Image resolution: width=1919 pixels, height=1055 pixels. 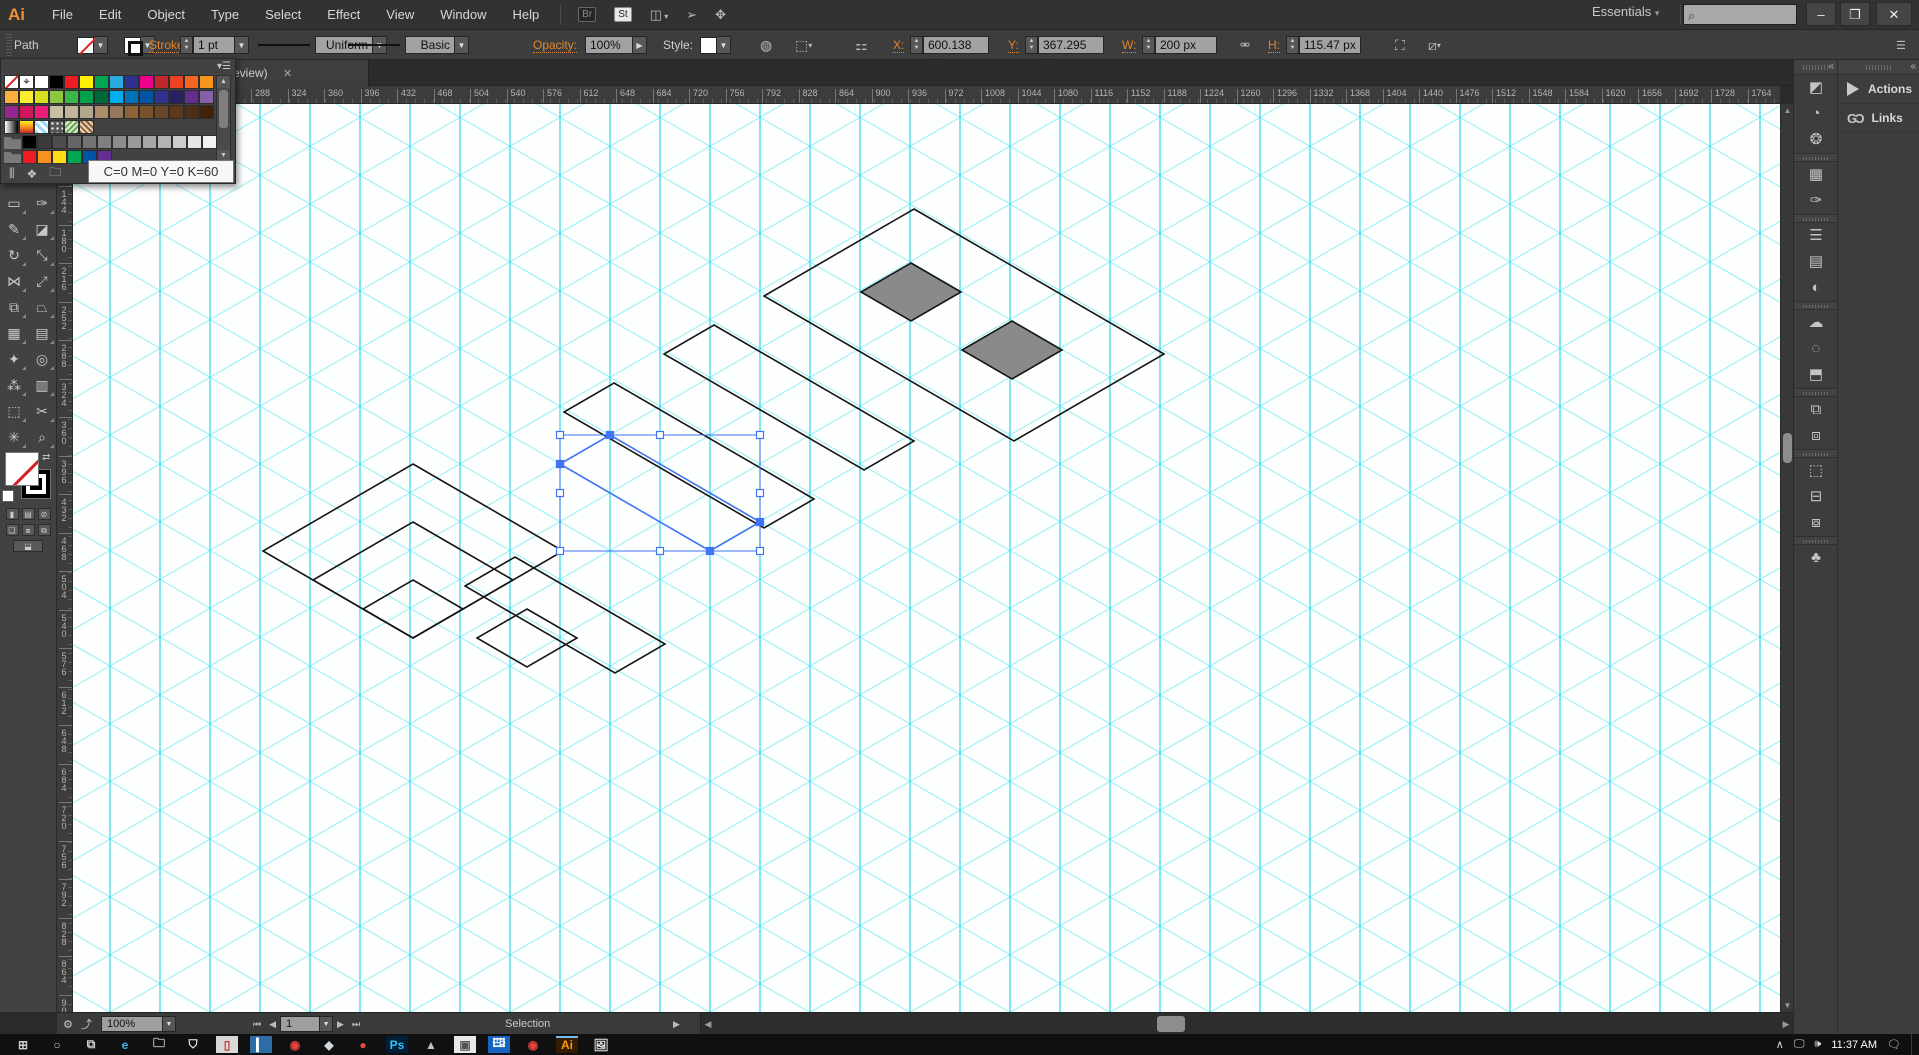 What do you see at coordinates (257, 1024) in the screenshot?
I see `first-artboard-icon: ⏮` at bounding box center [257, 1024].